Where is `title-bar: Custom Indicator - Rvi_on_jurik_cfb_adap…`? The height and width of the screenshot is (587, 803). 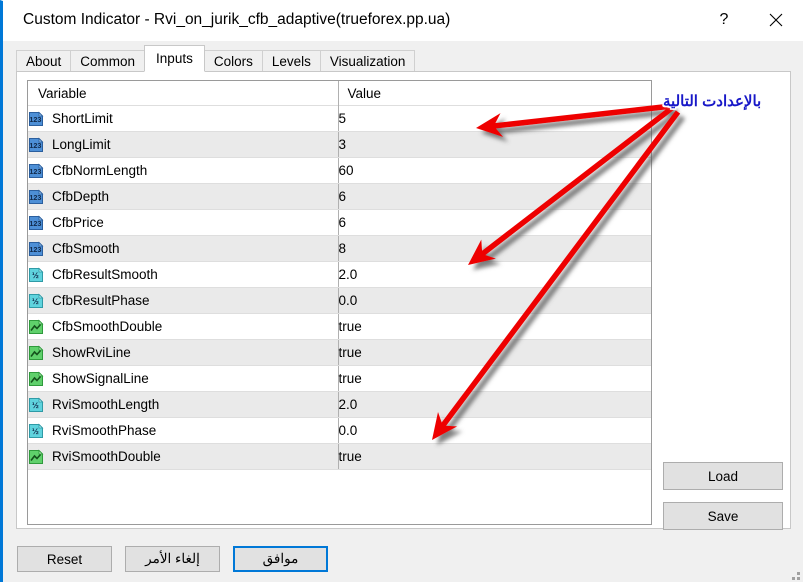 title-bar: Custom Indicator - Rvi_on_jurik_cfb_adap… is located at coordinates (403, 21).